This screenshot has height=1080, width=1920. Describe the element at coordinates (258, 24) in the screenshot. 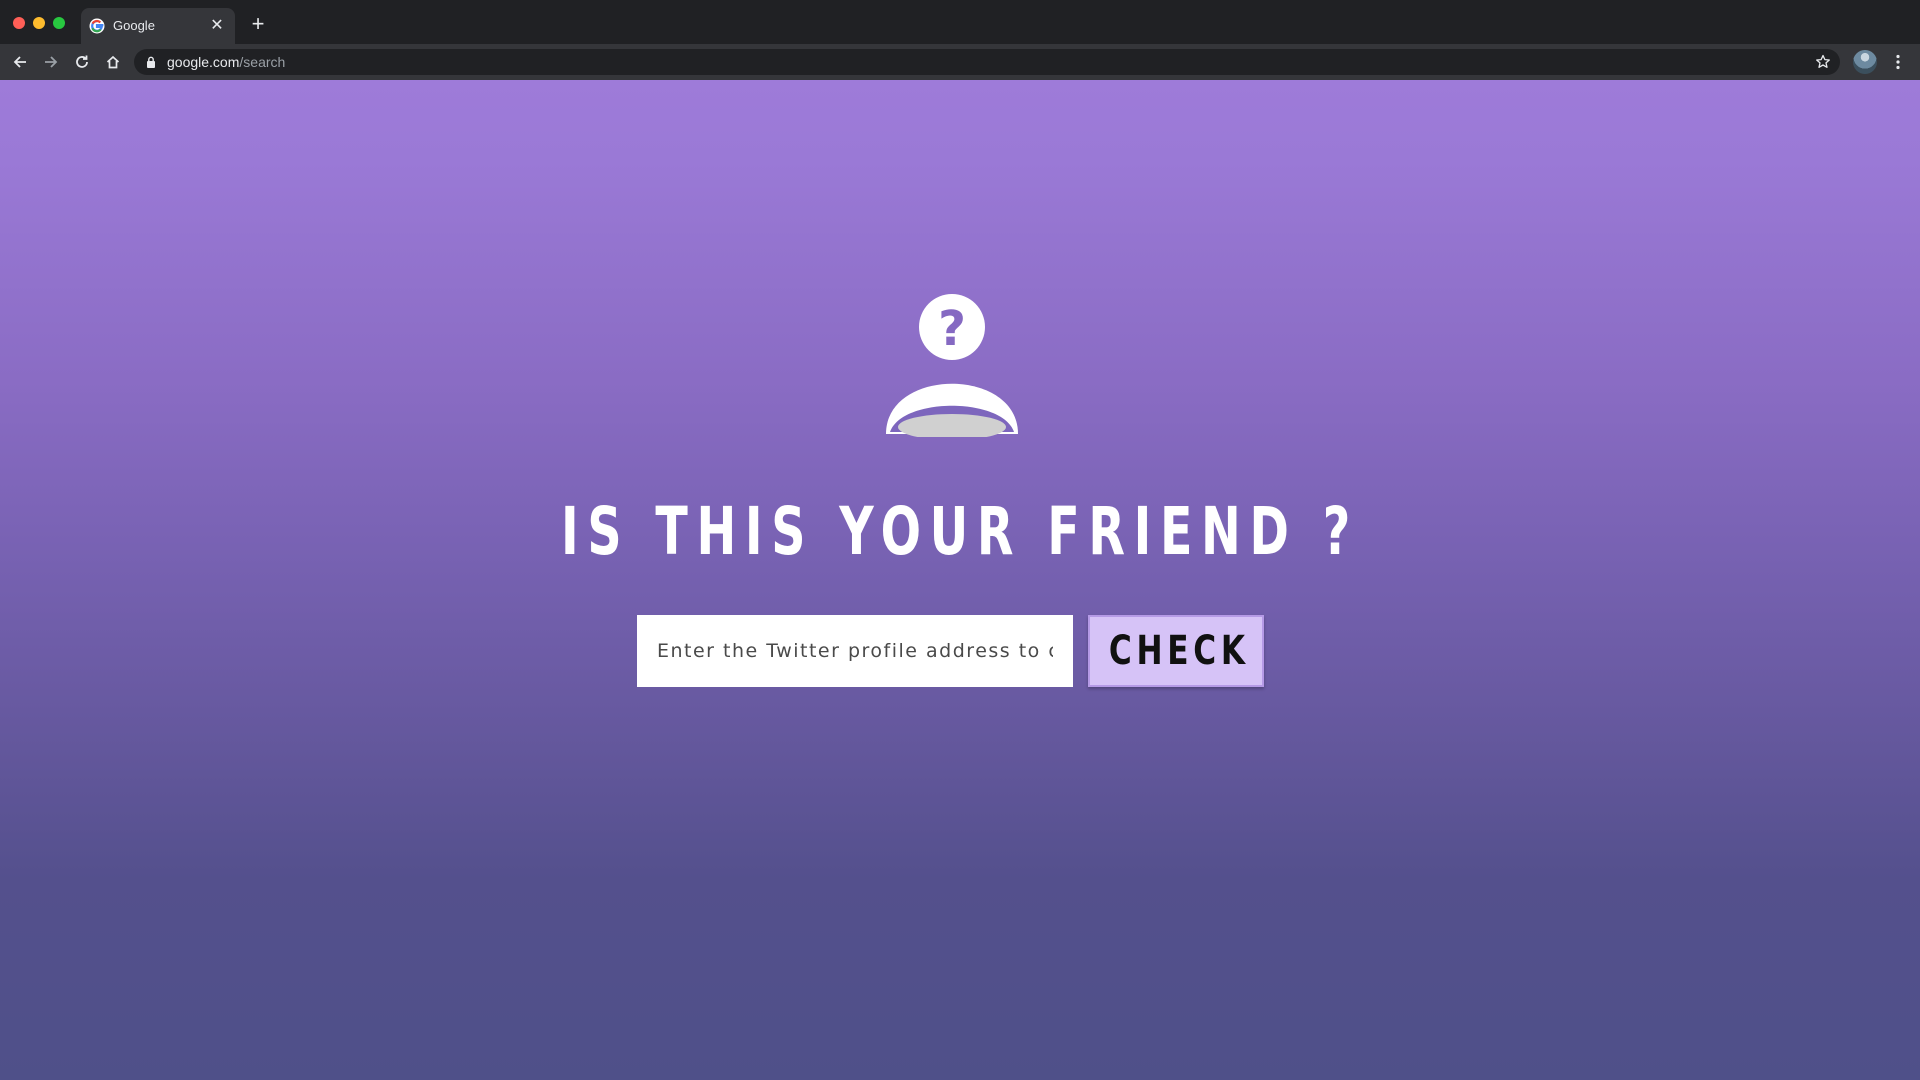

I see `new-tab-button: +` at that location.